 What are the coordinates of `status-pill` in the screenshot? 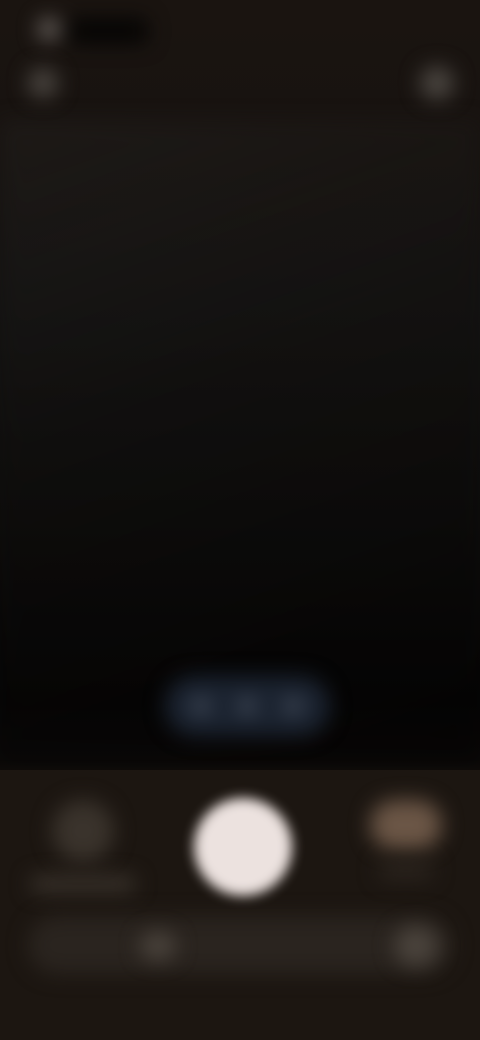 It's located at (108, 31).